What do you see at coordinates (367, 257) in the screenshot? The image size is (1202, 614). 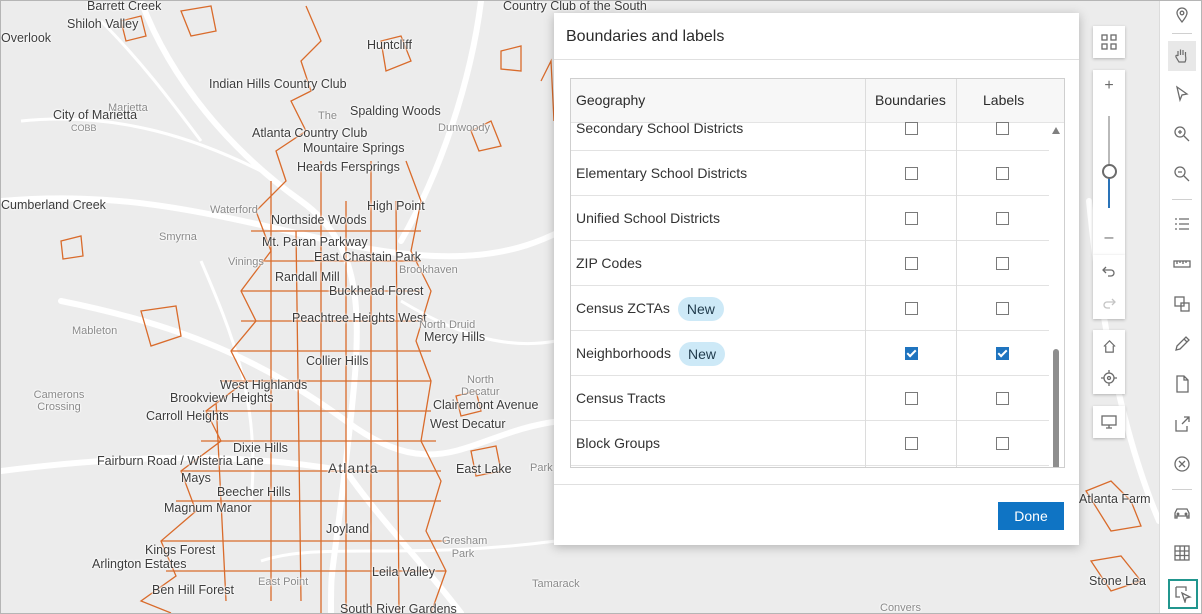 I see `map-label: East Chastain Park` at bounding box center [367, 257].